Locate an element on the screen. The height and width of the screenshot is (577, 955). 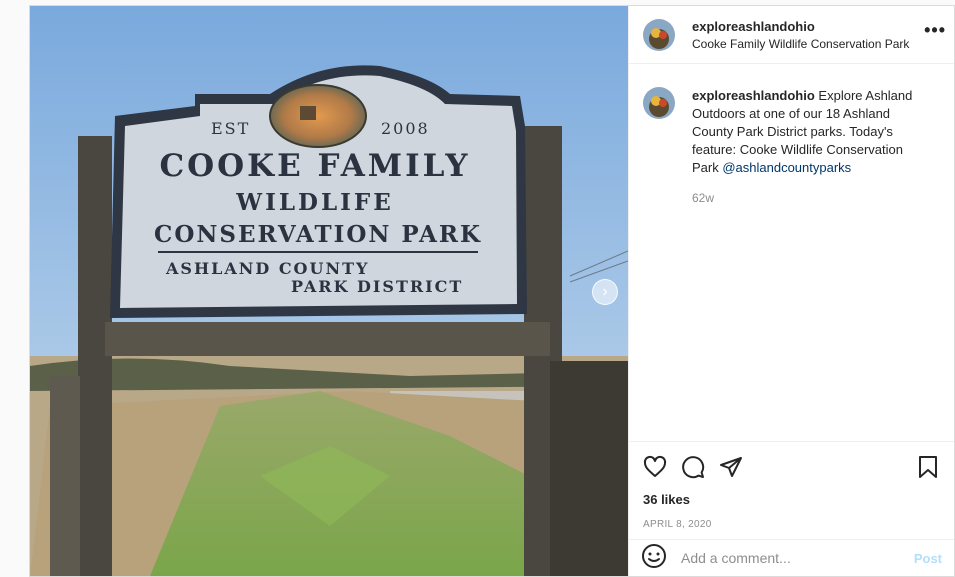
caption-username: exploreashlandohio is located at coordinates (753, 95).